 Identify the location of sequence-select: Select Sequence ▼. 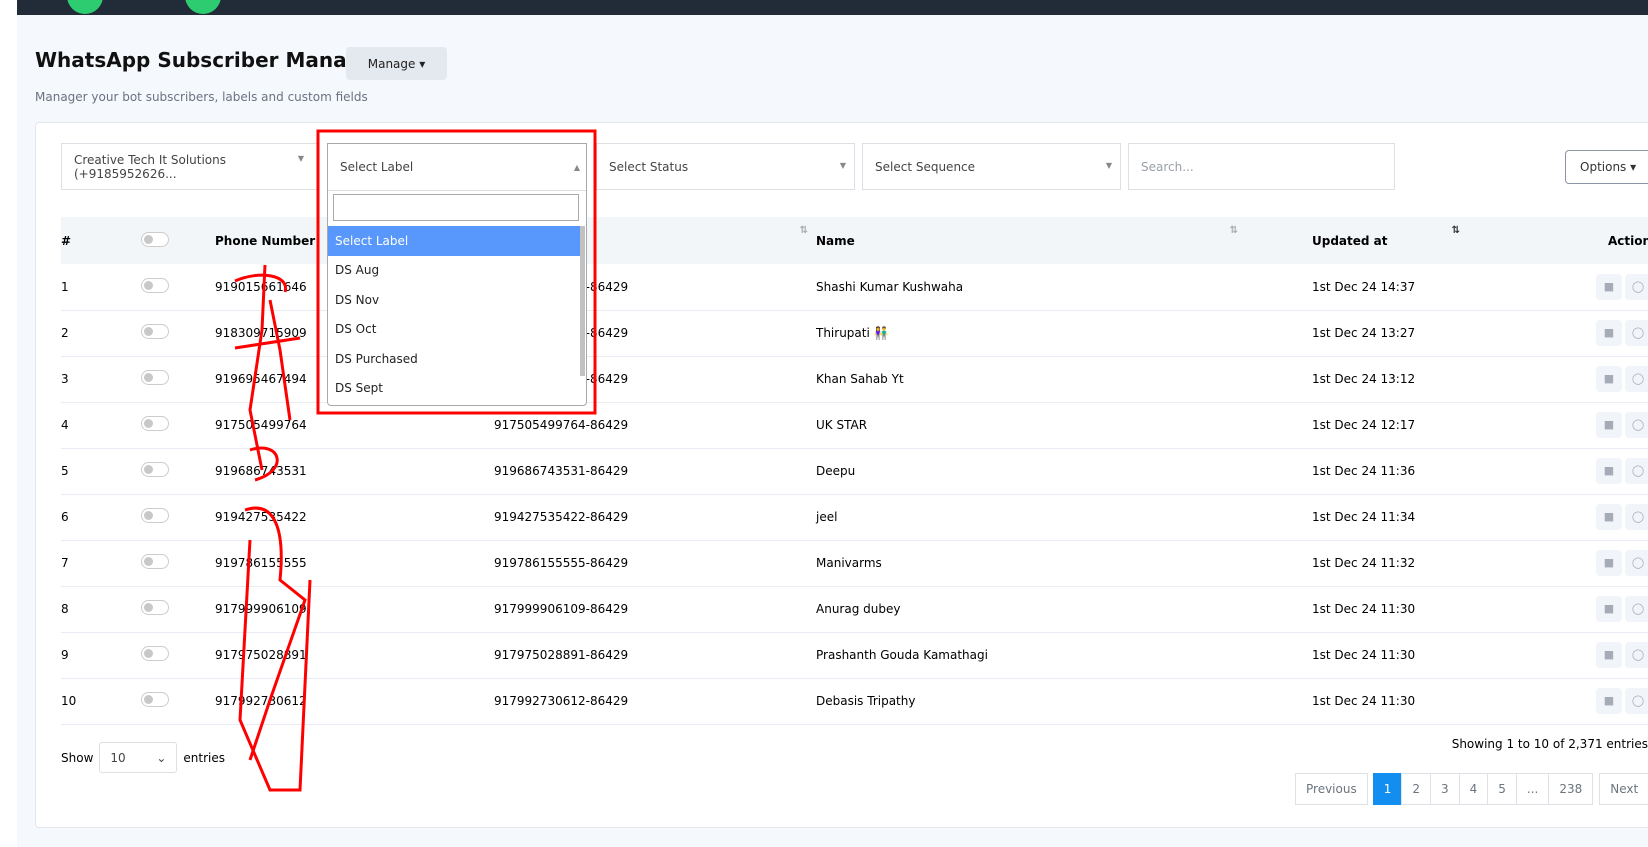
(991, 166).